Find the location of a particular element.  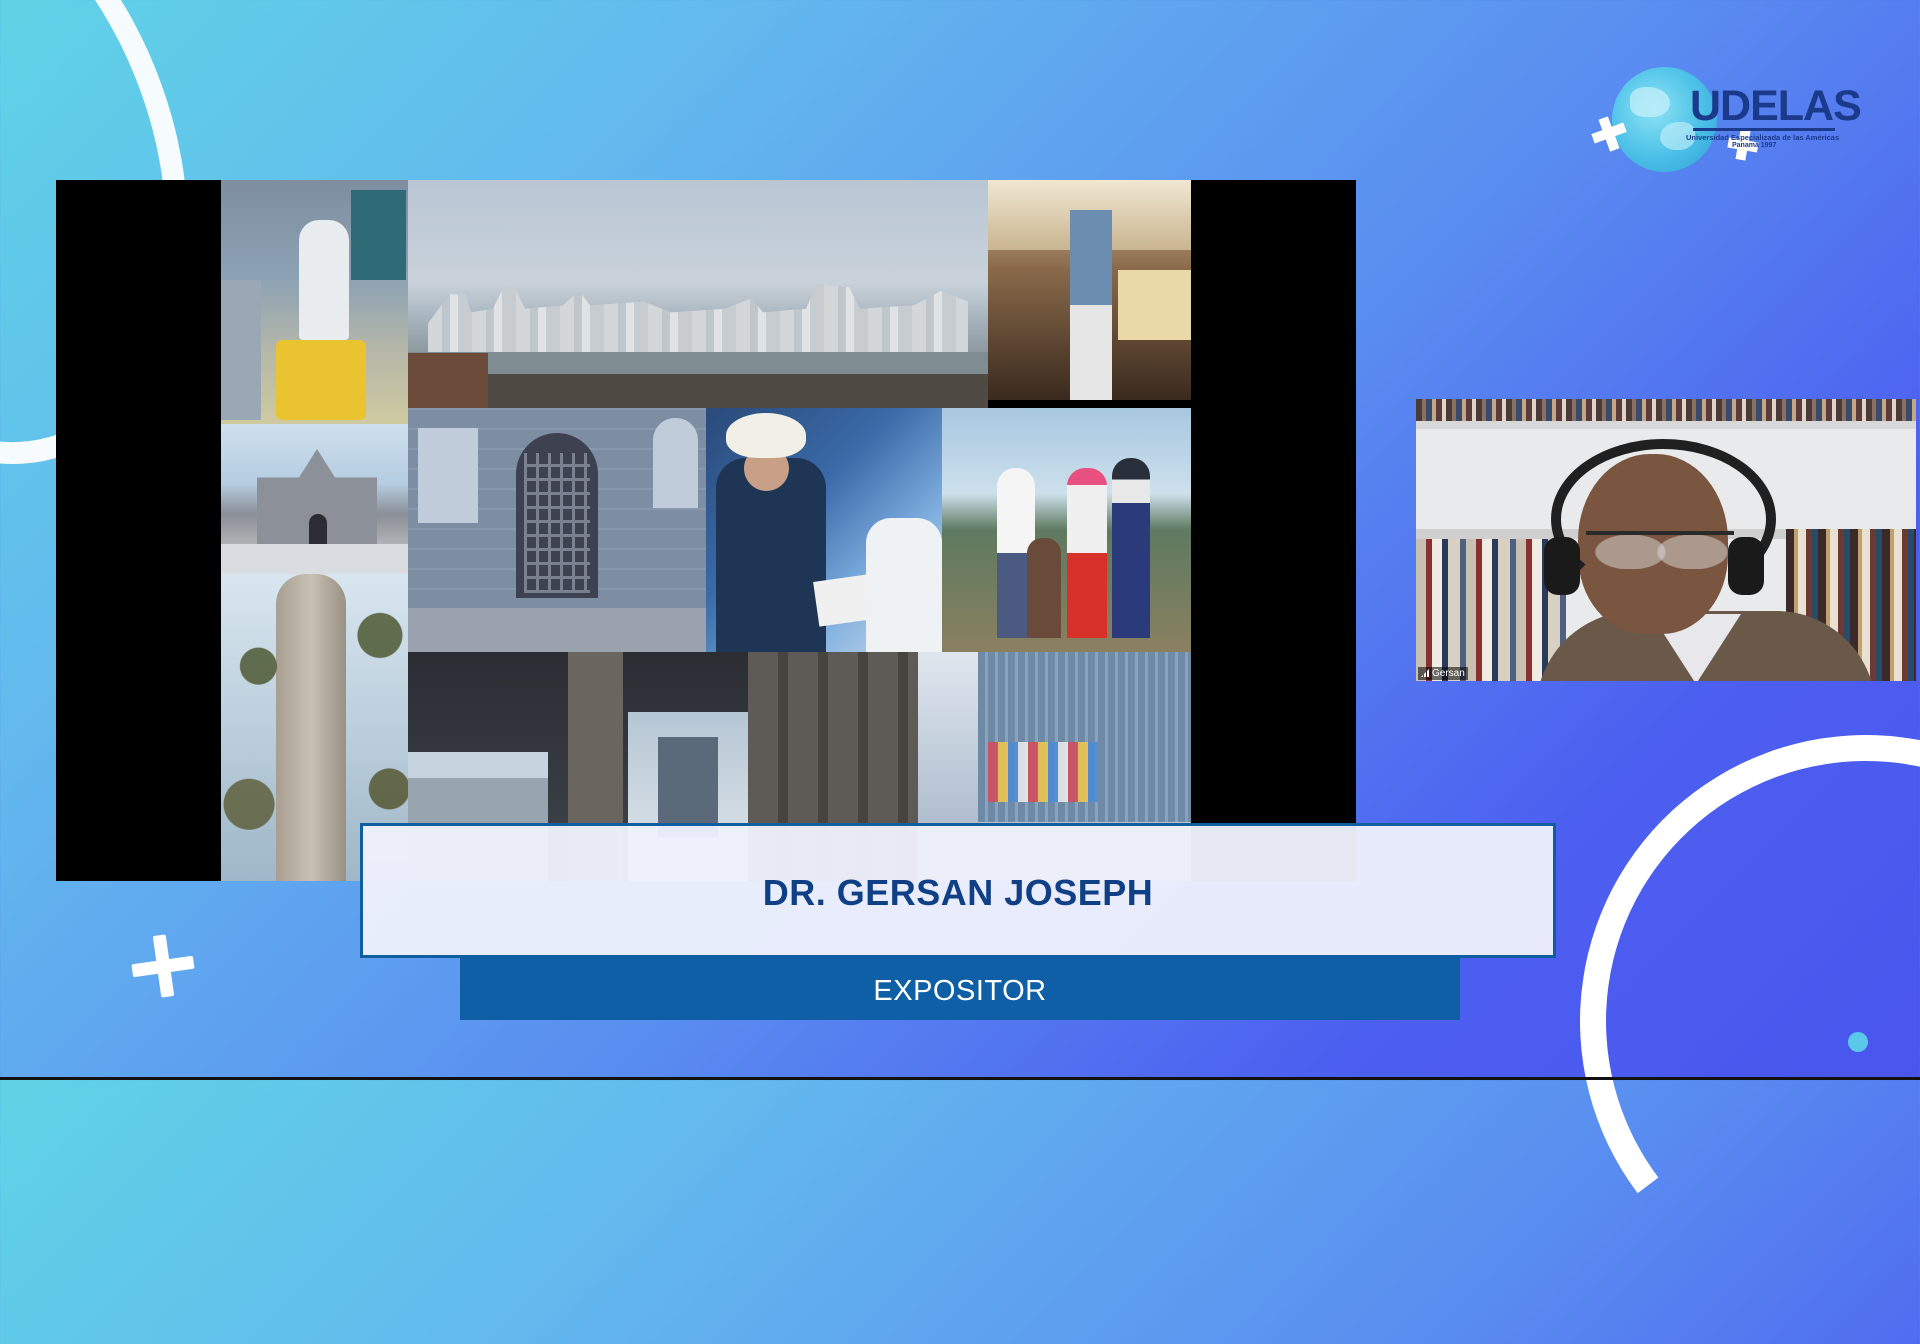

presenter-role: EXPOSITOR is located at coordinates (960, 991).